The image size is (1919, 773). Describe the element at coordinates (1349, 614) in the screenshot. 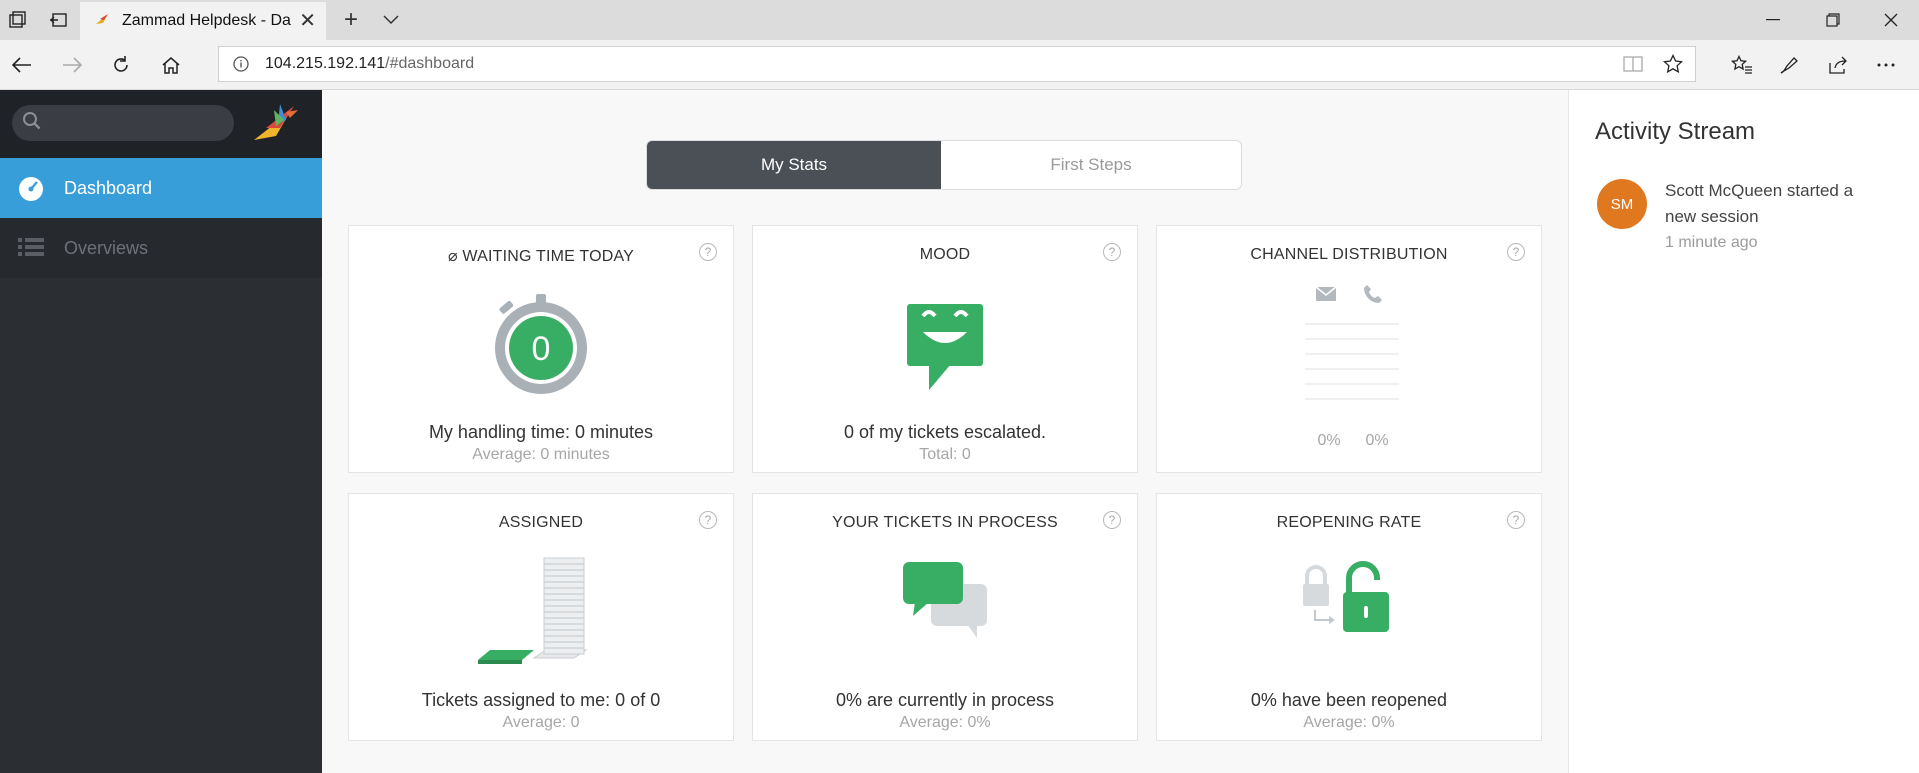

I see `unlock-icon` at that location.